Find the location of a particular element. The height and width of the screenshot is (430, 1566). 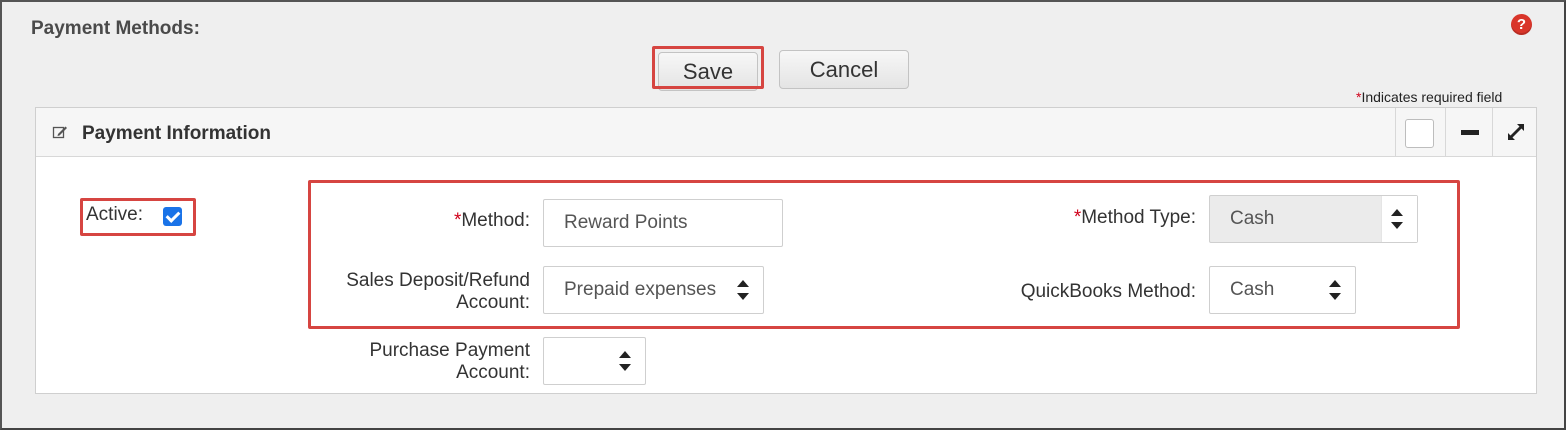

panel-select-checkbox is located at coordinates (1419, 133).